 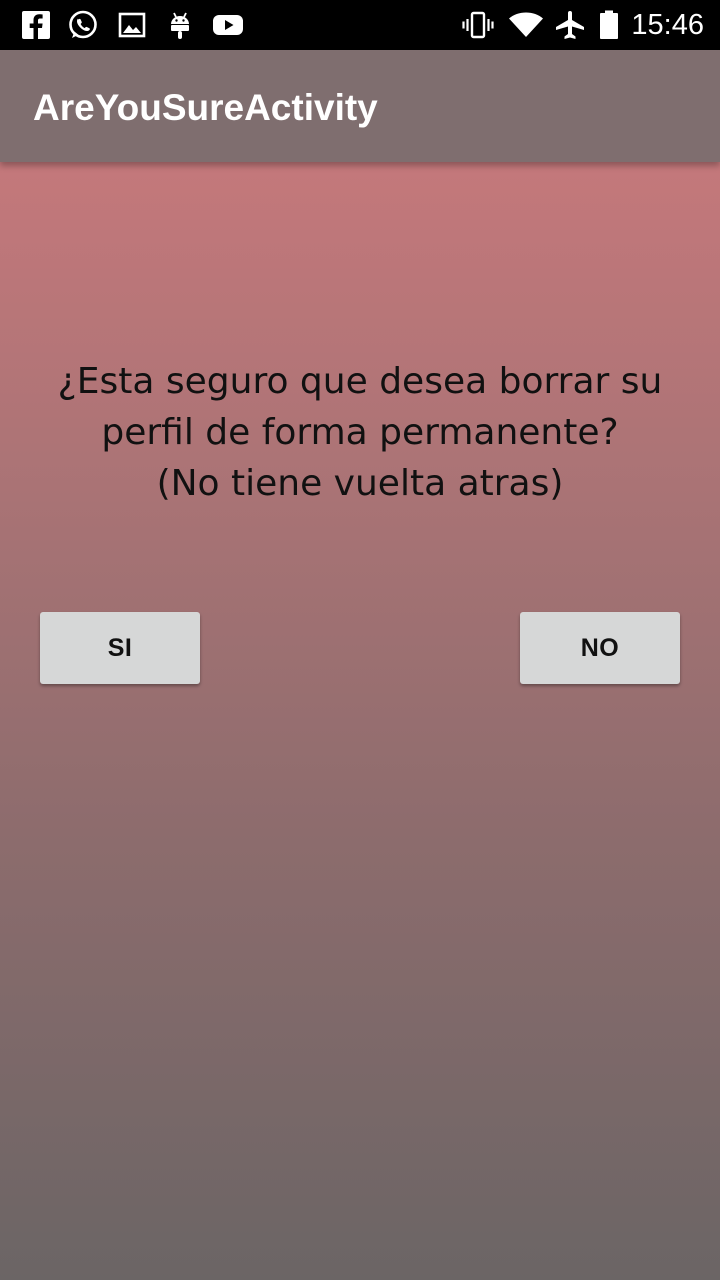 I want to click on vibrate-icon, so click(x=478, y=25).